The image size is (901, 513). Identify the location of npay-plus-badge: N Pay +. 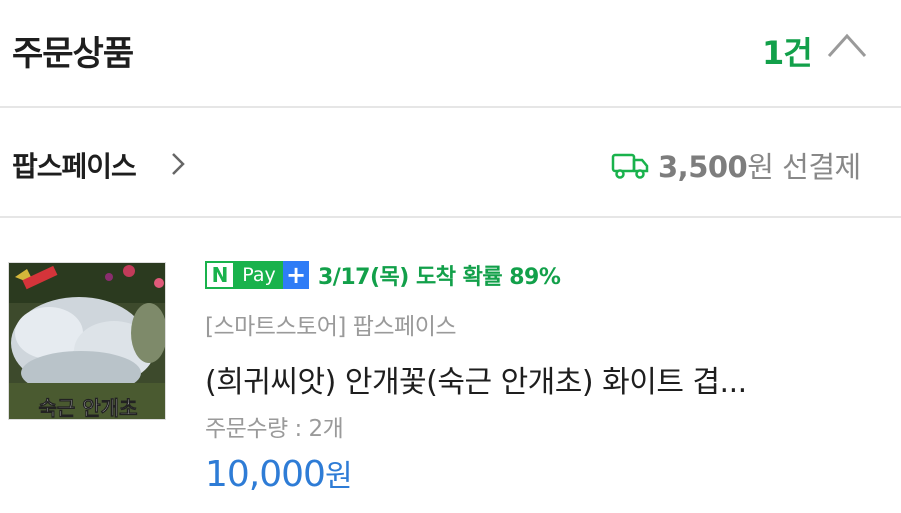
(257, 275).